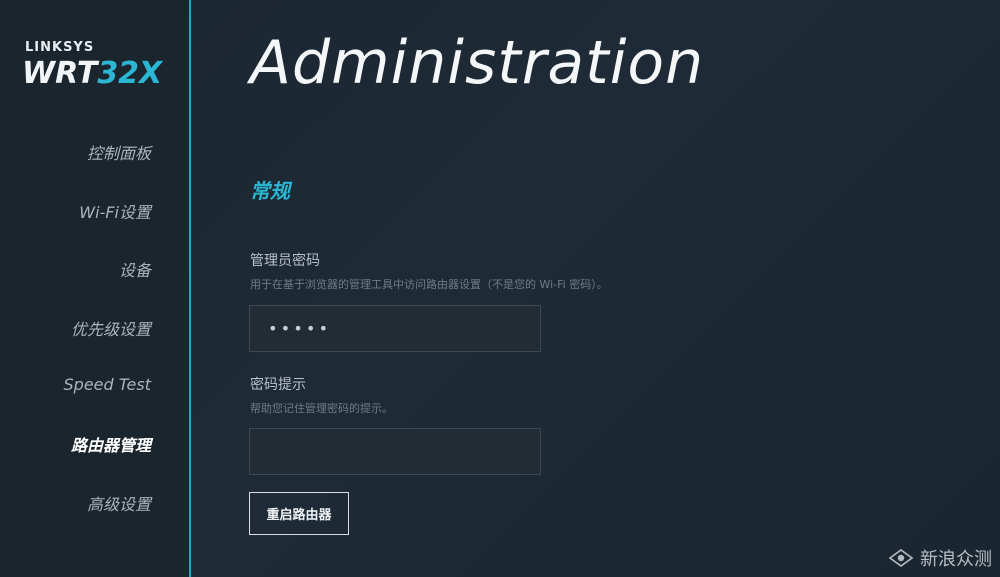 This screenshot has width=1000, height=577. What do you see at coordinates (108, 384) in the screenshot?
I see `sidebar-item-speed-test: Speed Test` at bounding box center [108, 384].